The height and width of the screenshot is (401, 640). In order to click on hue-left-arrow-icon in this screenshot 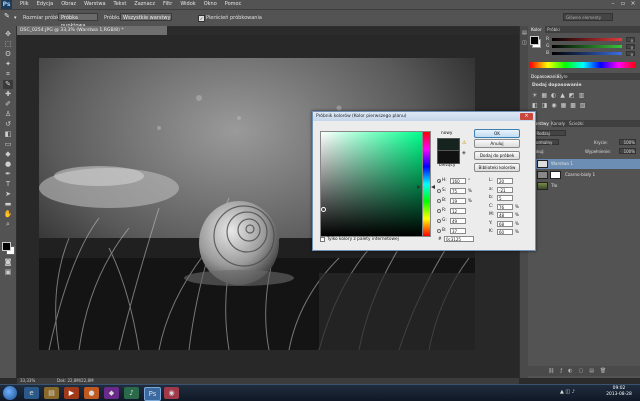, I will do `click(419, 187)`.